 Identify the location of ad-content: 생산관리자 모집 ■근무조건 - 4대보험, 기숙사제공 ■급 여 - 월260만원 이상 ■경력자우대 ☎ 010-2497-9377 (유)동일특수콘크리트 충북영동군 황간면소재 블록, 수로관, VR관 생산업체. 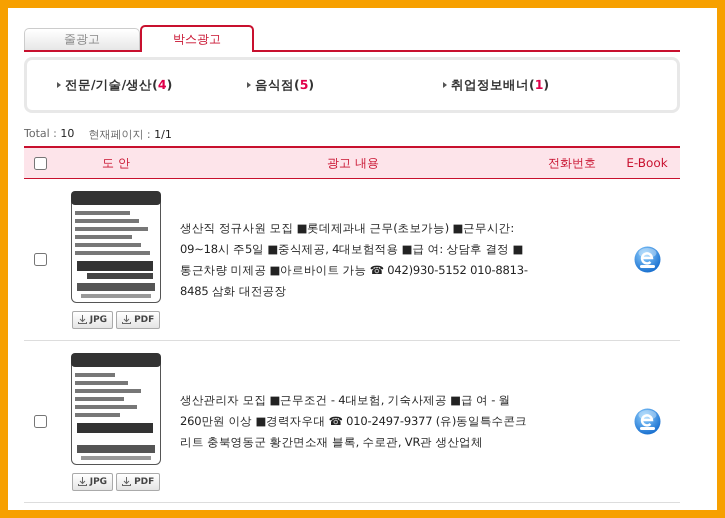
(353, 421).